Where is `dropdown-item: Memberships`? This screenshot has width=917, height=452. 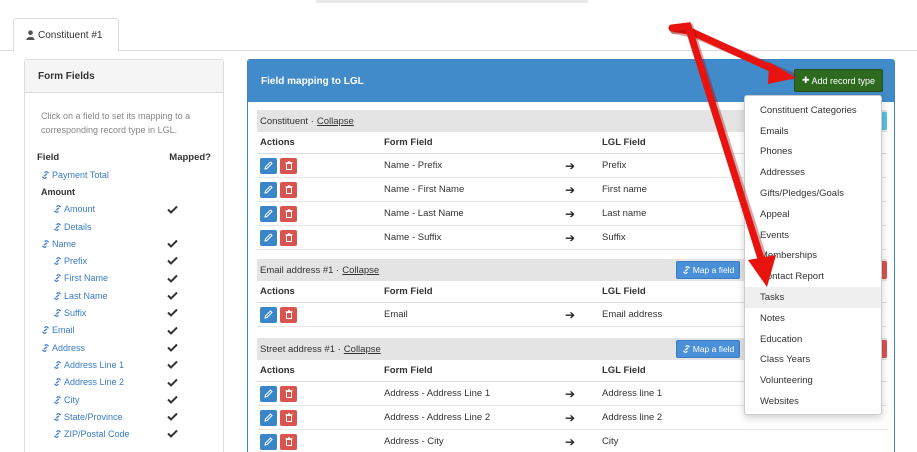
dropdown-item: Memberships is located at coordinates (813, 256).